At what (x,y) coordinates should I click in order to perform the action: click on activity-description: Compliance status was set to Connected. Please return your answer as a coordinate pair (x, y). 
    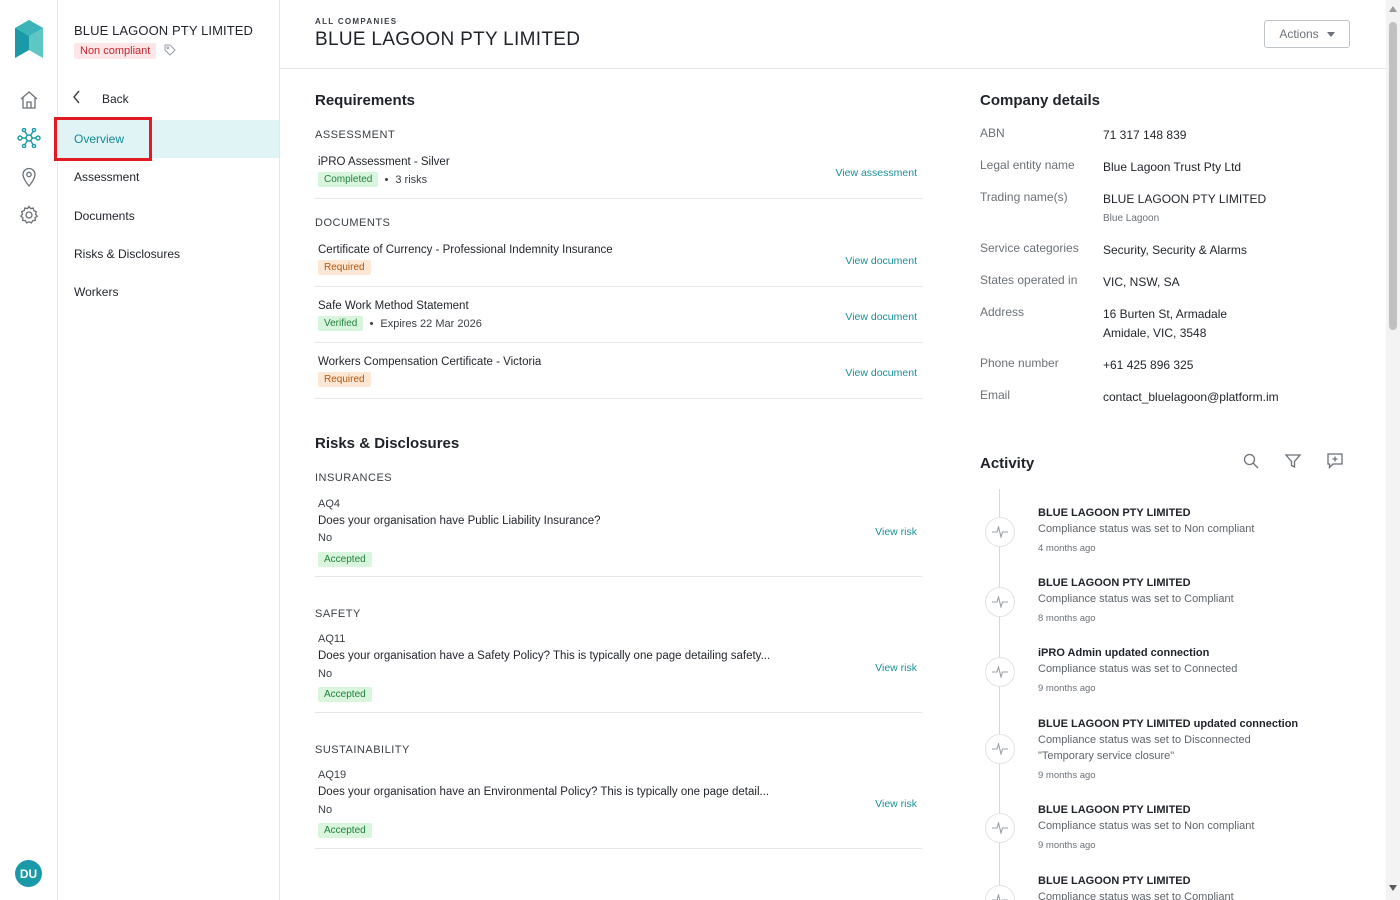
    Looking at the image, I should click on (1138, 669).